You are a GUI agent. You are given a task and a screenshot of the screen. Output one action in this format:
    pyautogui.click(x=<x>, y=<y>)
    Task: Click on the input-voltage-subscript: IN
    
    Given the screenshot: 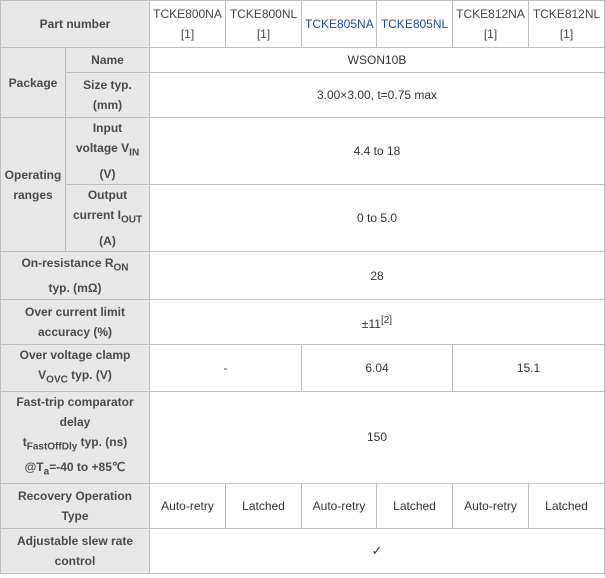 What is the action you would take?
    pyautogui.click(x=134, y=153)
    